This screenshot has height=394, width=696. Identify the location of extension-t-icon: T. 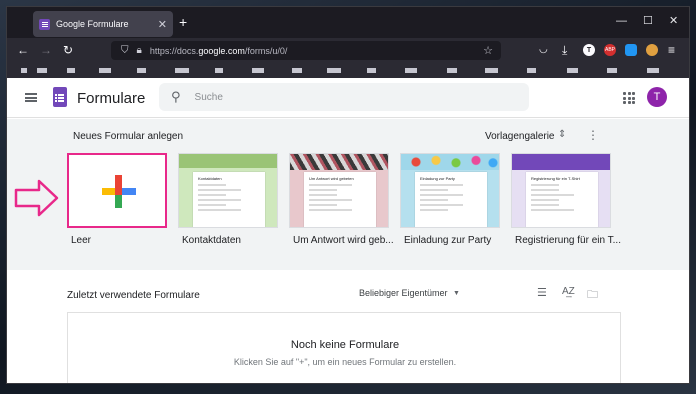
(589, 50).